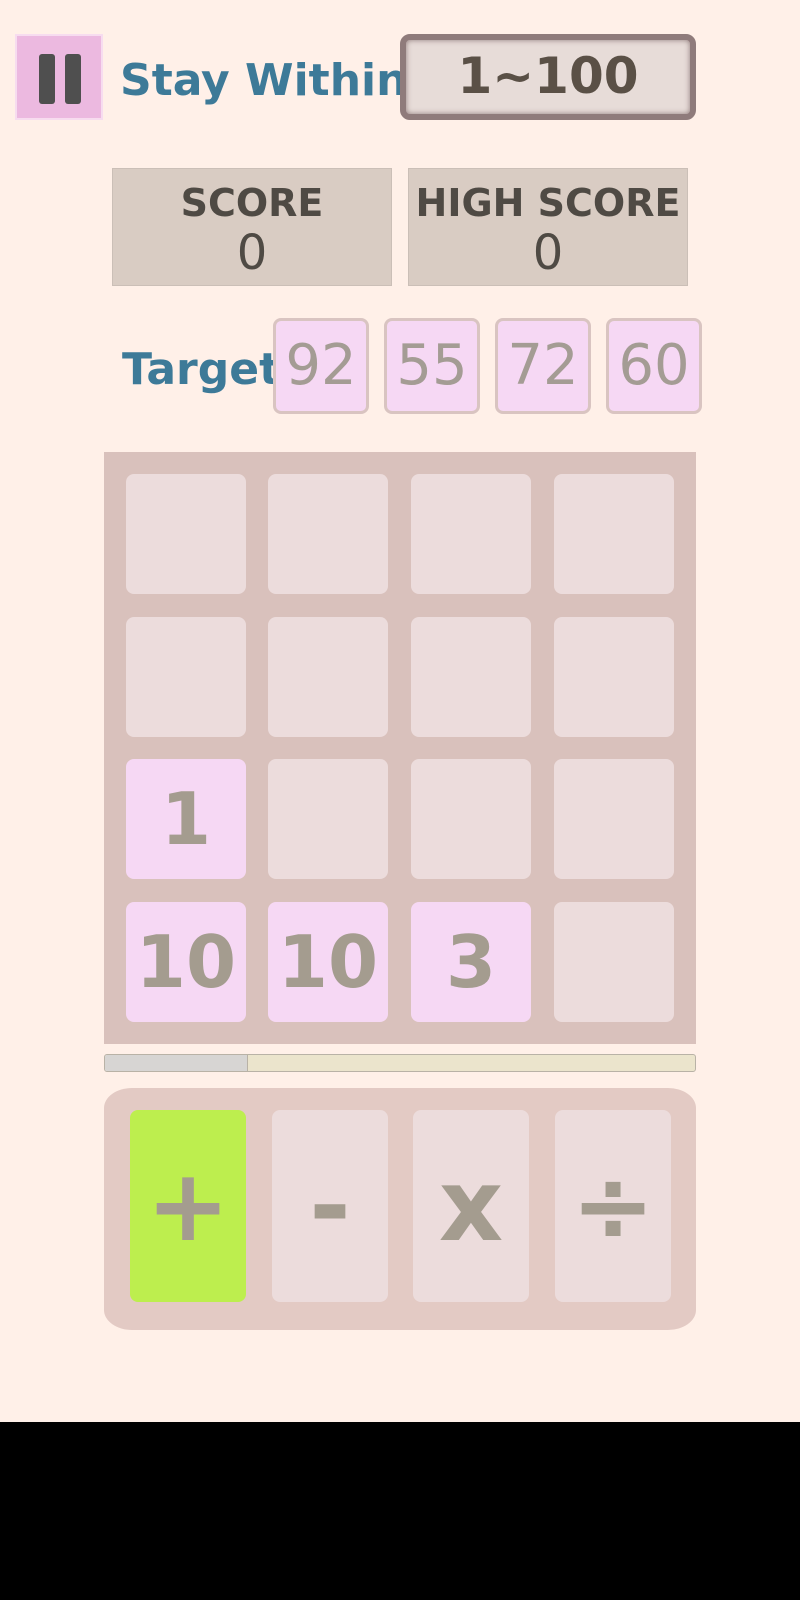 The height and width of the screenshot is (1600, 800). I want to click on high-score-label: HIGH SCORE, so click(548, 203).